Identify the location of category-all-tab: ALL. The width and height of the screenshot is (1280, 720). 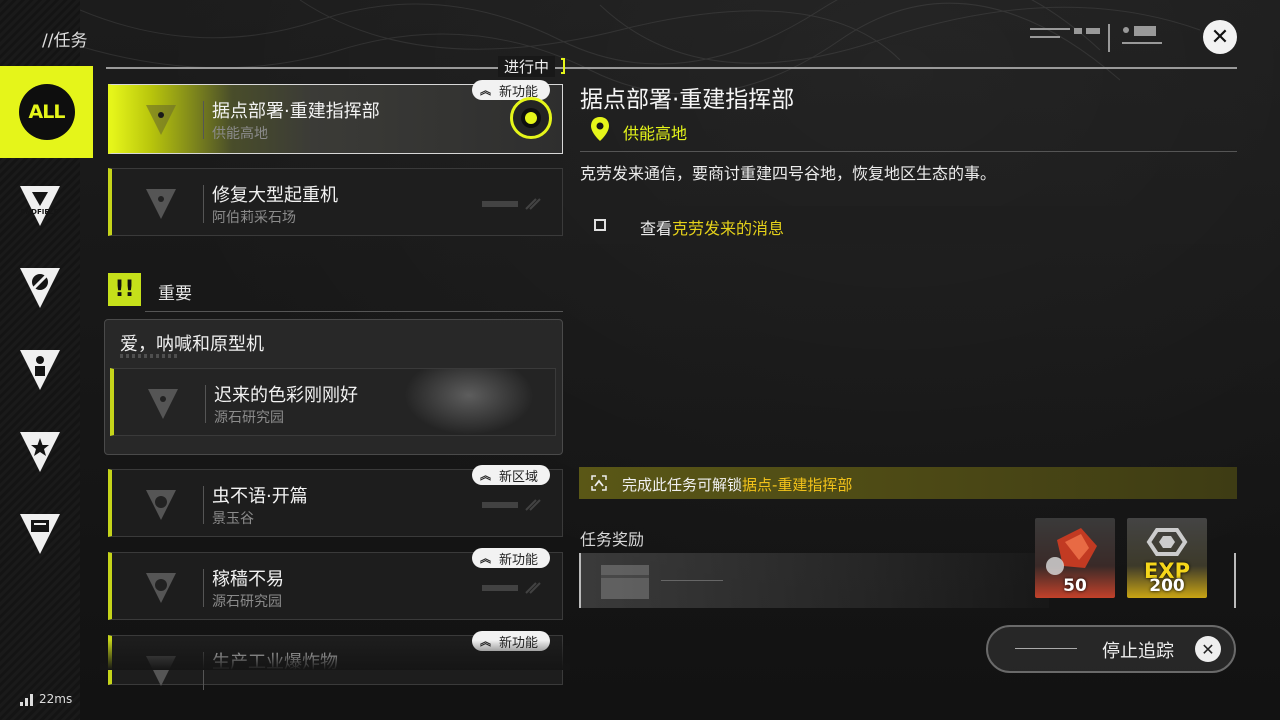
(46, 112).